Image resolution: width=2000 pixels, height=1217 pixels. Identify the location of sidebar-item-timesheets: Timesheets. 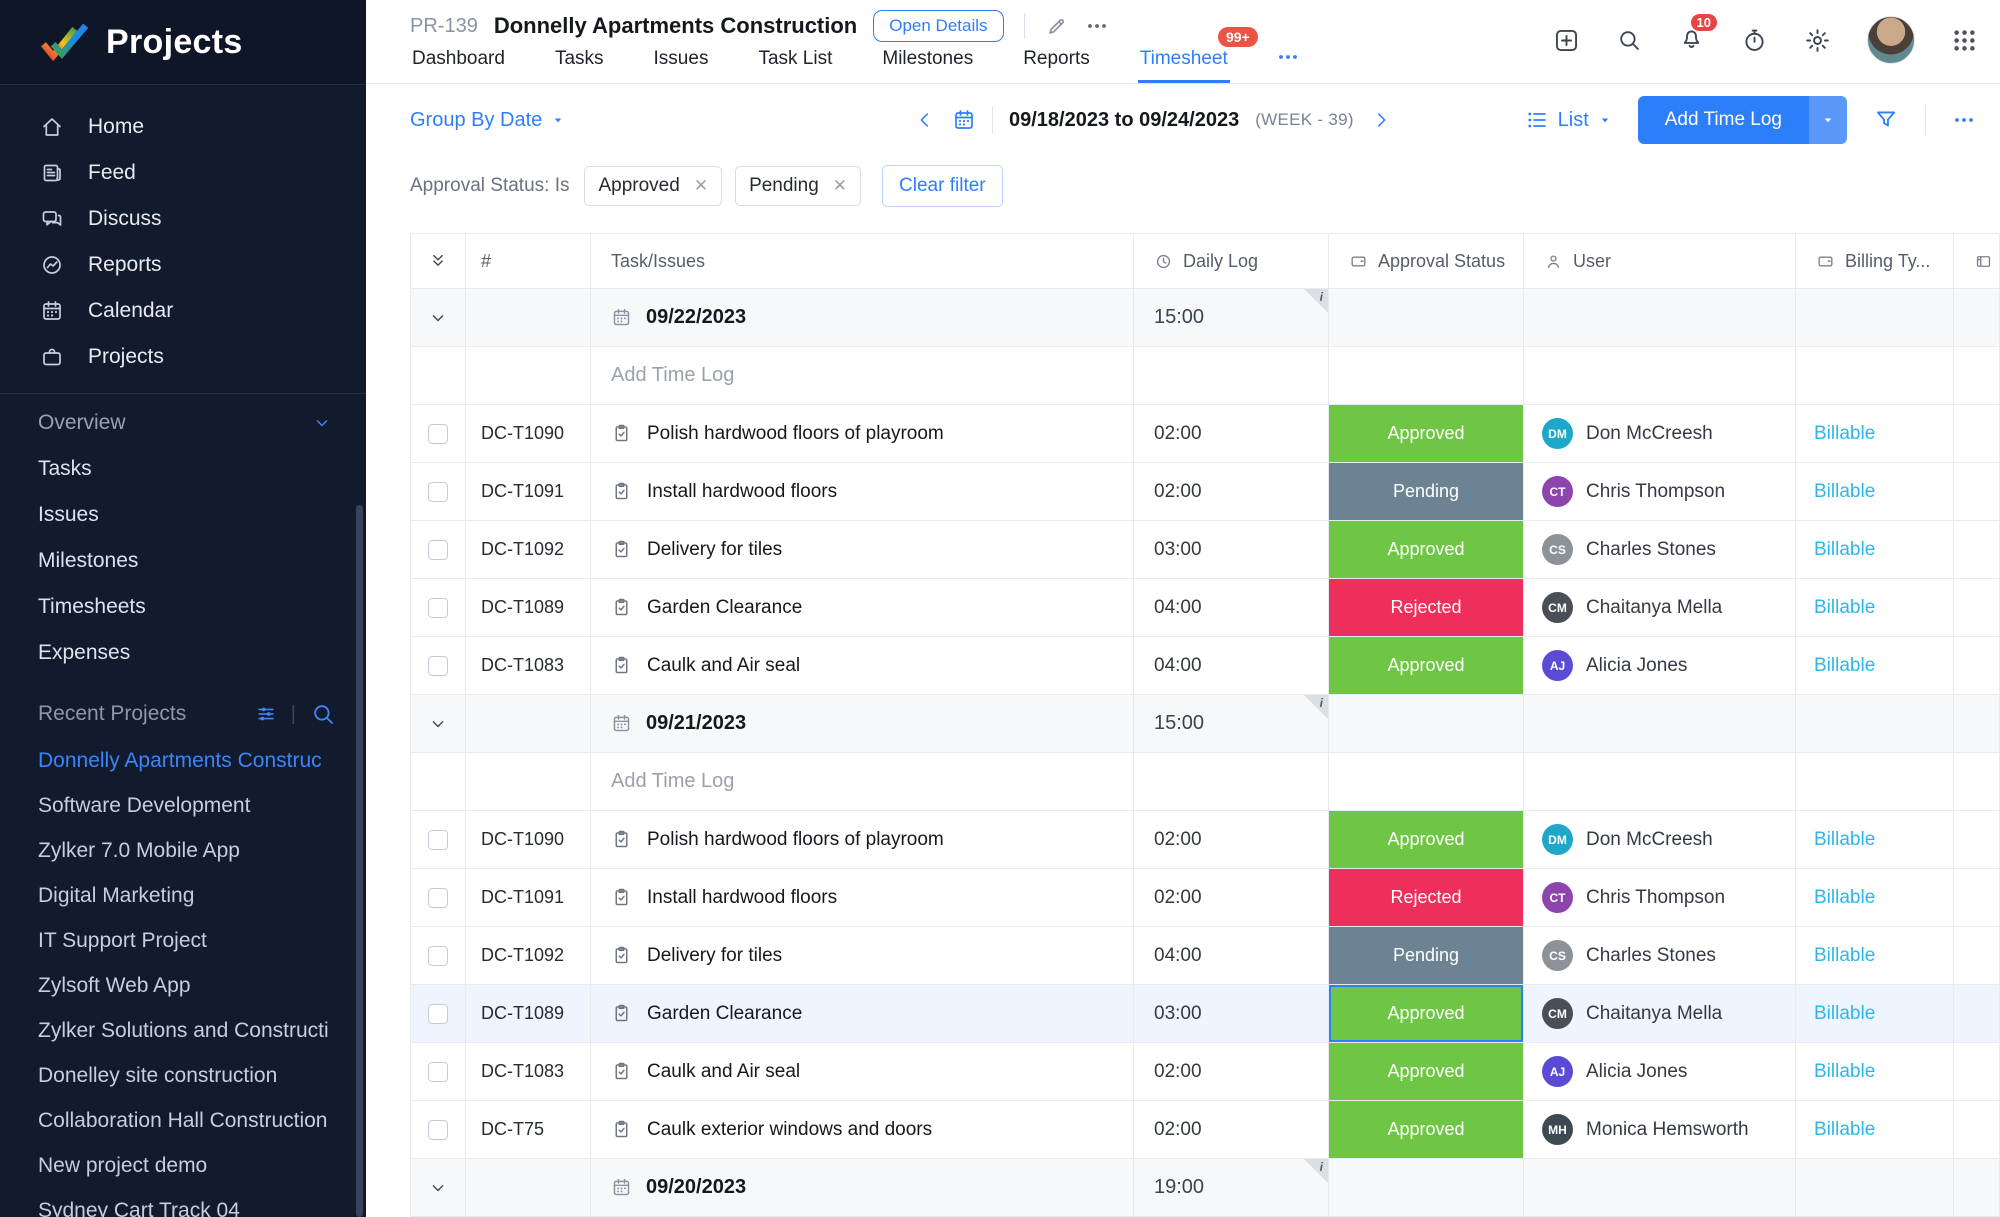
(183, 607).